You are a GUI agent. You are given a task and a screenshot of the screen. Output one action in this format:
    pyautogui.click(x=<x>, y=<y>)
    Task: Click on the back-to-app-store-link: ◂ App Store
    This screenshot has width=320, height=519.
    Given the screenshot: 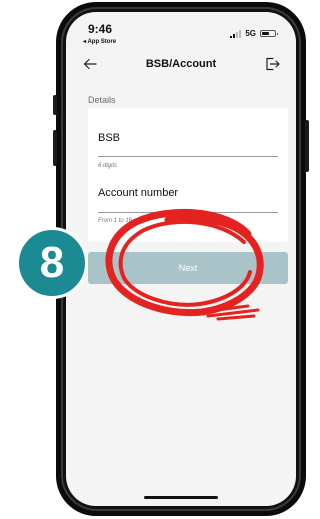 What is the action you would take?
    pyautogui.click(x=99, y=41)
    